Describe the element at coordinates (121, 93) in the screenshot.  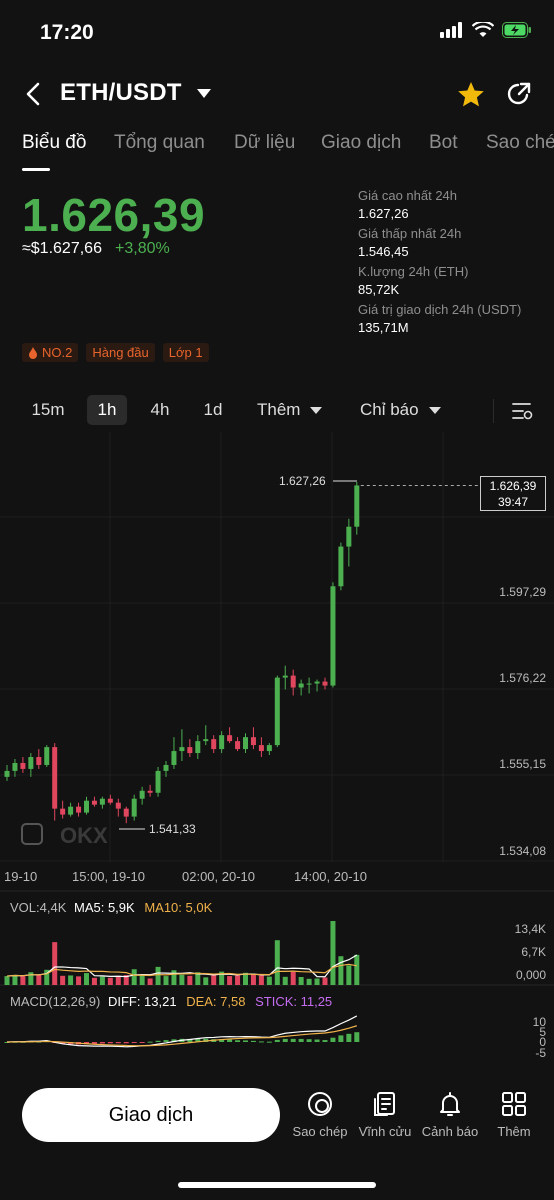
I see `pair-title: ETH/USDT` at that location.